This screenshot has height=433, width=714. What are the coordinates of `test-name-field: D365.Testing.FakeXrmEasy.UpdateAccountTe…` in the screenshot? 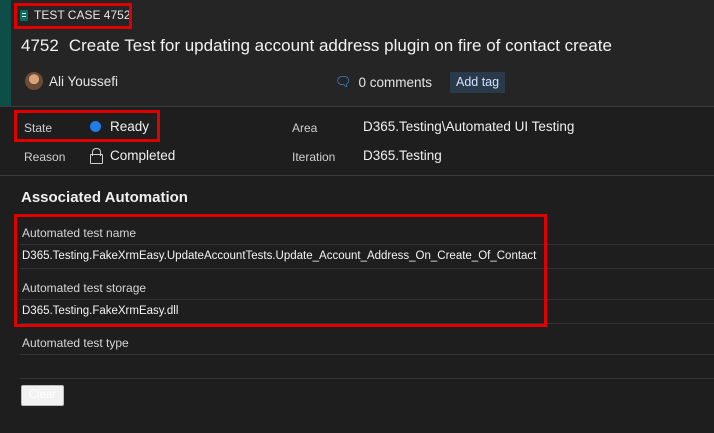 It's located at (367, 256).